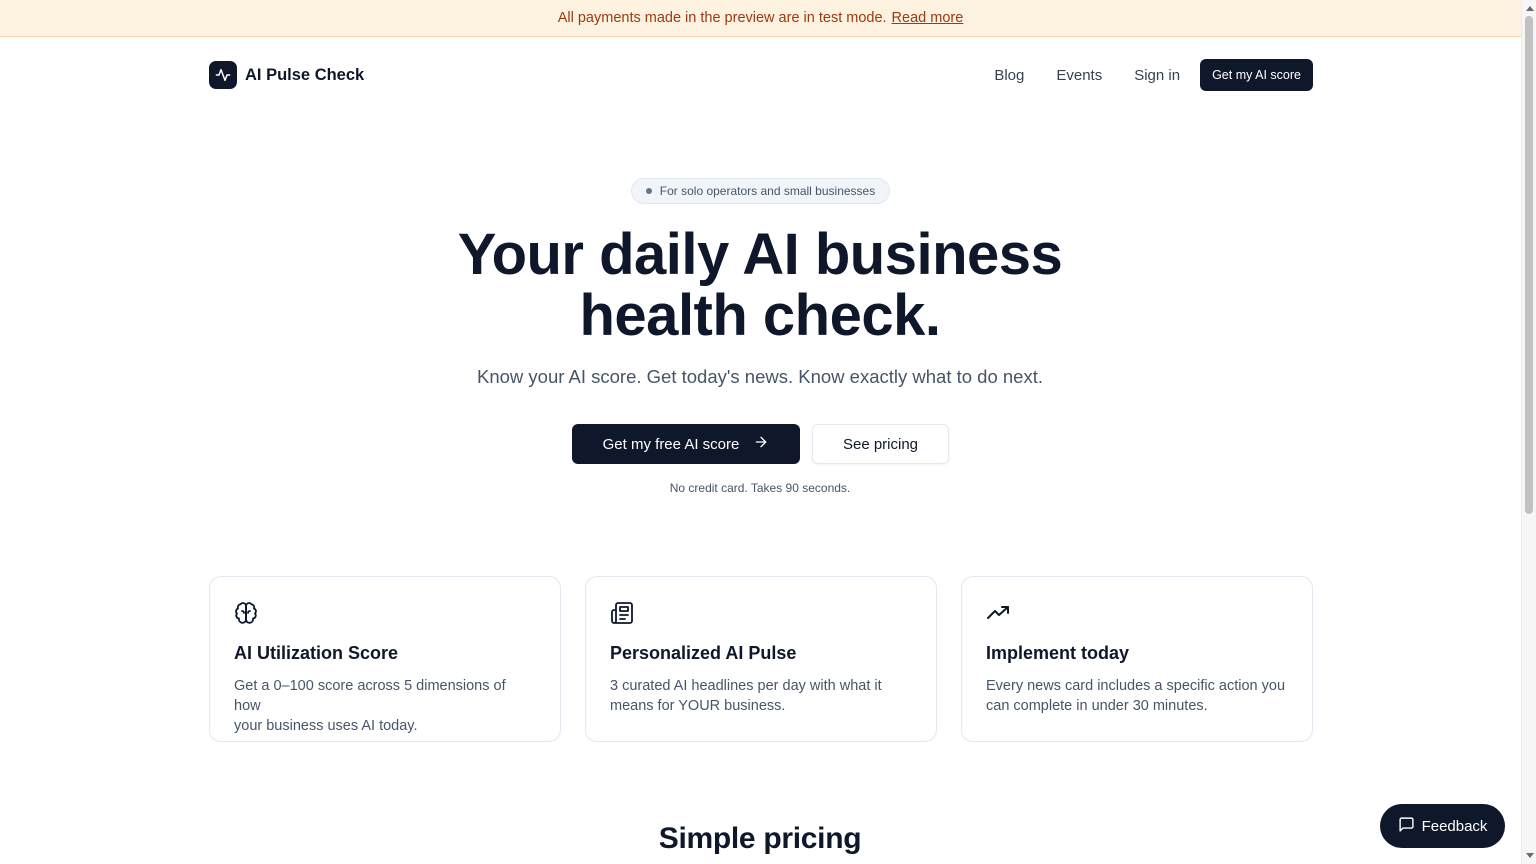 Image resolution: width=1536 pixels, height=864 pixels. Describe the element at coordinates (671, 444) in the screenshot. I see `get-free-score-label: Get my free AI score` at that location.